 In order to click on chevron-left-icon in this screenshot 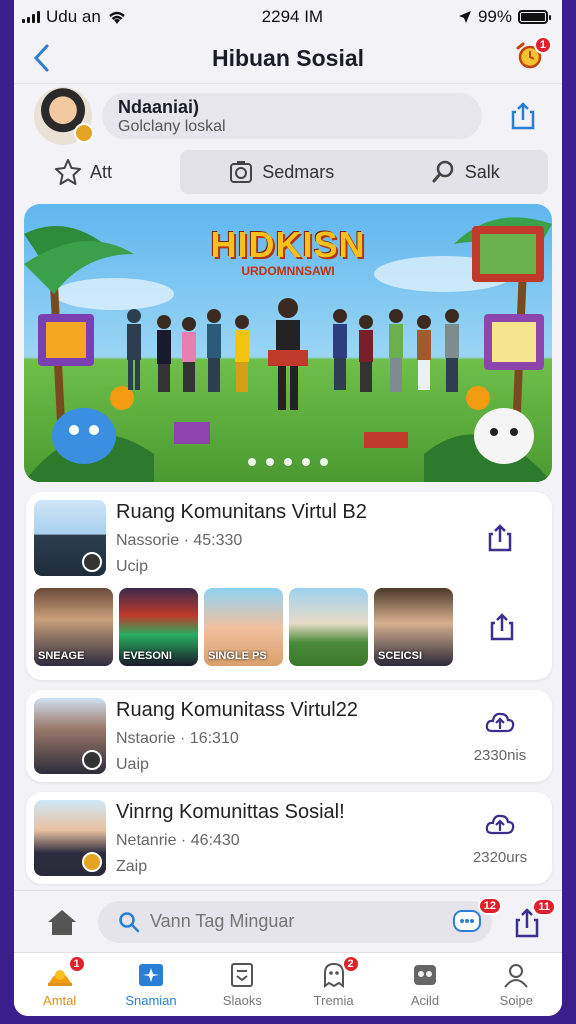, I will do `click(41, 58)`.